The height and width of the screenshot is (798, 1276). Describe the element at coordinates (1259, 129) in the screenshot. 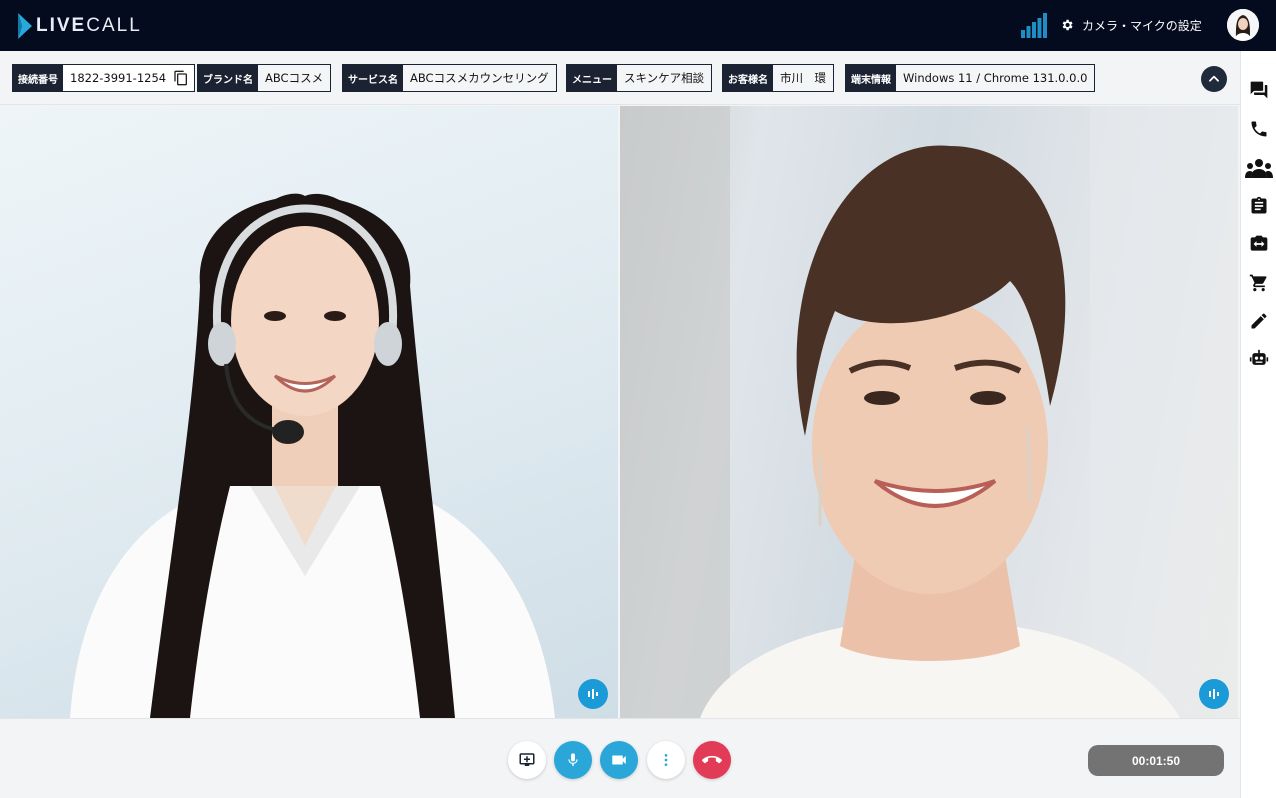

I see `phone-icon` at that location.